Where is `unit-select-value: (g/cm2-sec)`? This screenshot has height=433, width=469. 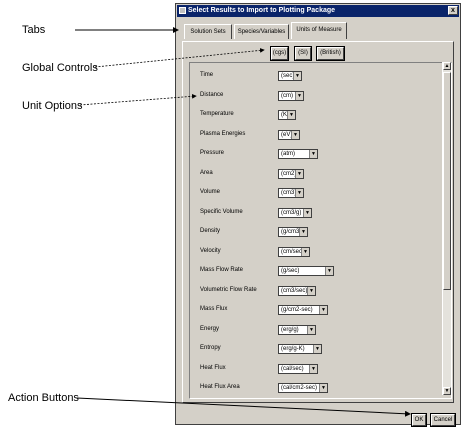 unit-select-value: (g/cm2-sec) is located at coordinates (297, 310).